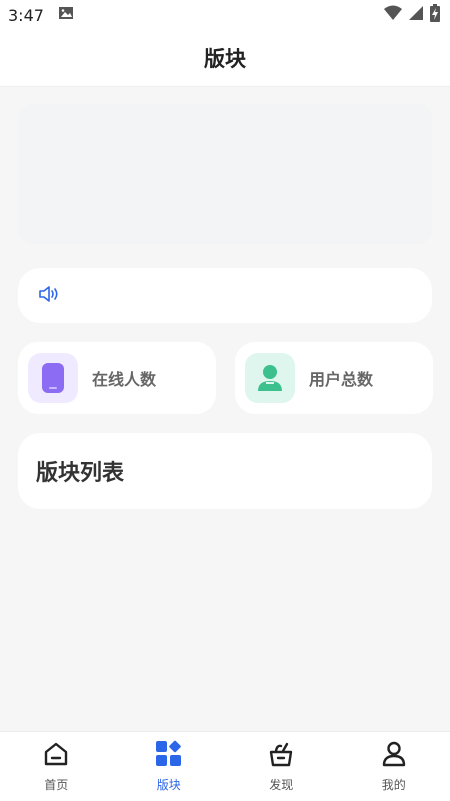  I want to click on profile-icon, so click(394, 756).